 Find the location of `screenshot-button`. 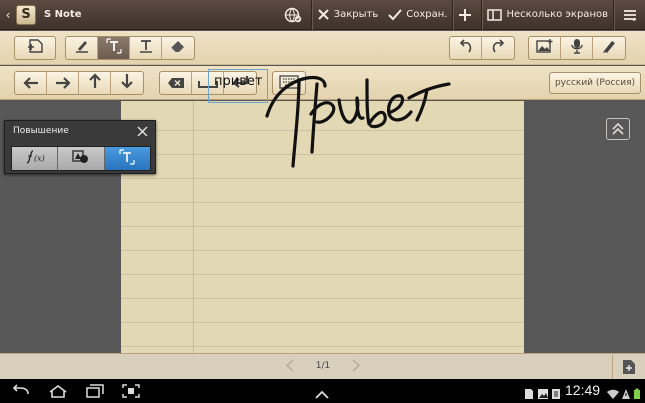

screenshot-button is located at coordinates (131, 392).